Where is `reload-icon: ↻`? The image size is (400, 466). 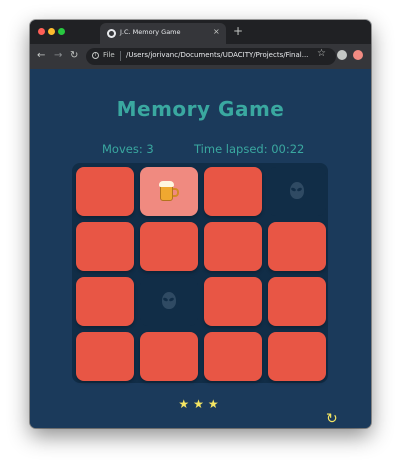 reload-icon: ↻ is located at coordinates (74, 56).